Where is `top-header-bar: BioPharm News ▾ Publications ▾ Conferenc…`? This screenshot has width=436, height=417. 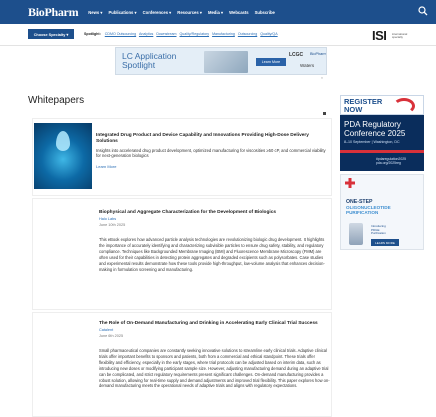 top-header-bar: BioPharm News ▾ Publications ▾ Conferenc… is located at coordinates (218, 12).